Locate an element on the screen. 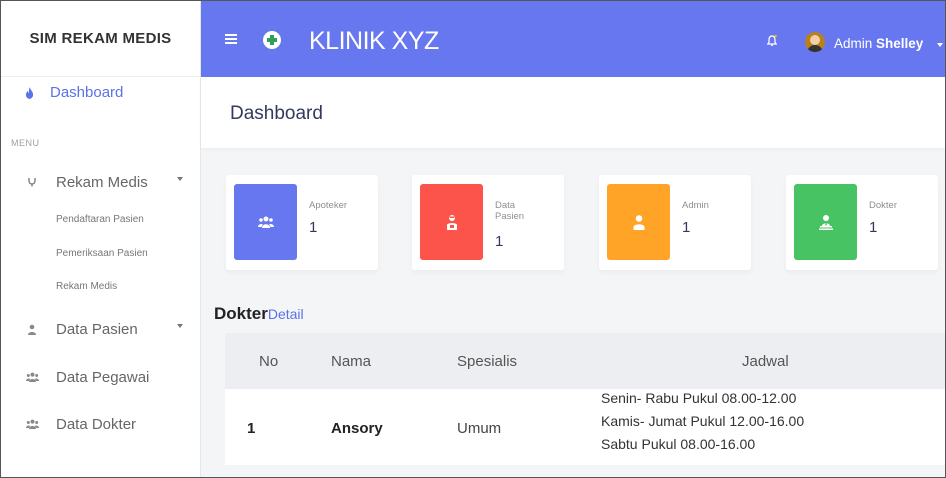 This screenshot has width=946, height=478. card-label: Dokter is located at coordinates (883, 205).